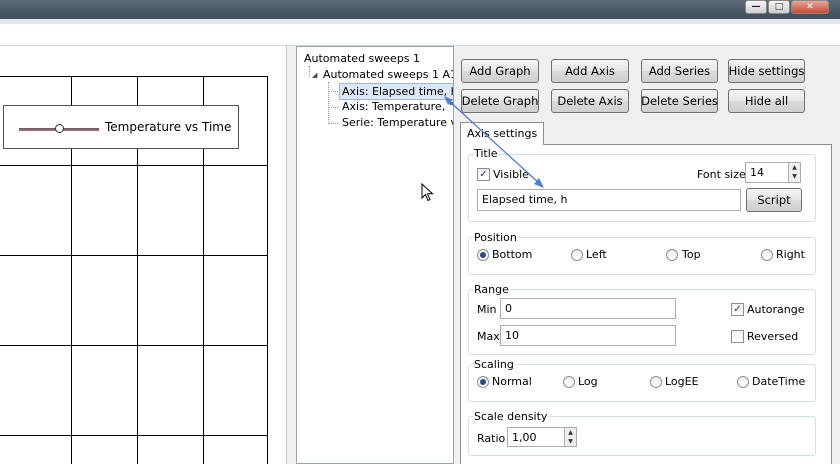  I want to click on tree-item-axis-x: Axis: Elapsed time, h, so click(396, 91).